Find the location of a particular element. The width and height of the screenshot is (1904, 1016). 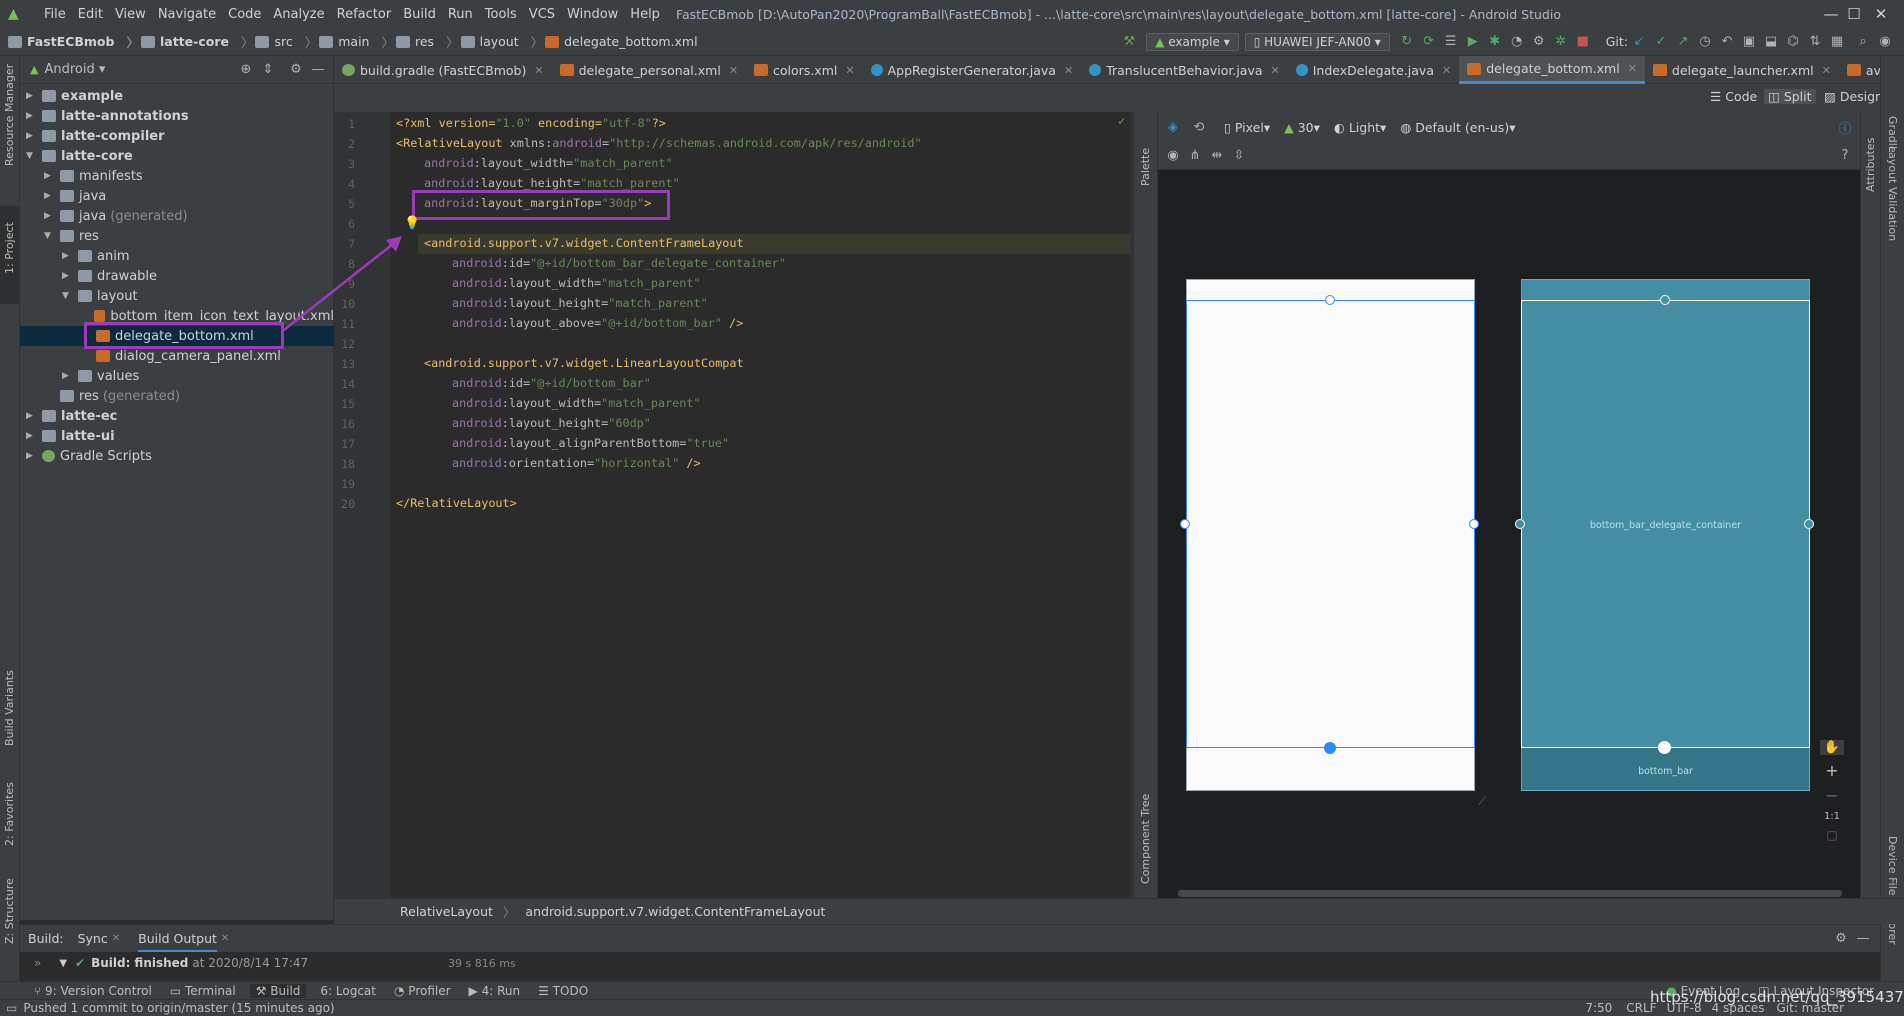

tree-item-manifests: ▶ manifests is located at coordinates (177, 176).